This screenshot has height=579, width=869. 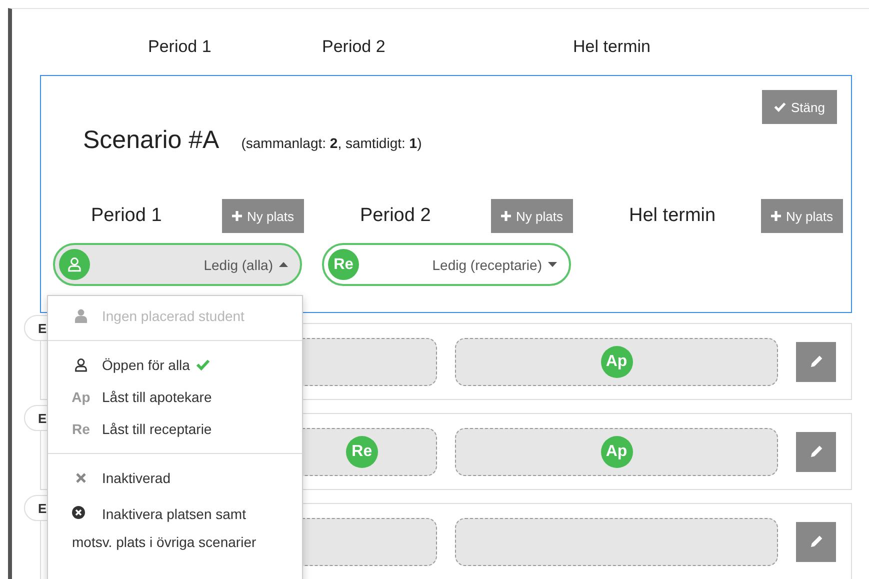 What do you see at coordinates (177, 264) in the screenshot?
I see `place-dropdown: Ledig (alla)` at bounding box center [177, 264].